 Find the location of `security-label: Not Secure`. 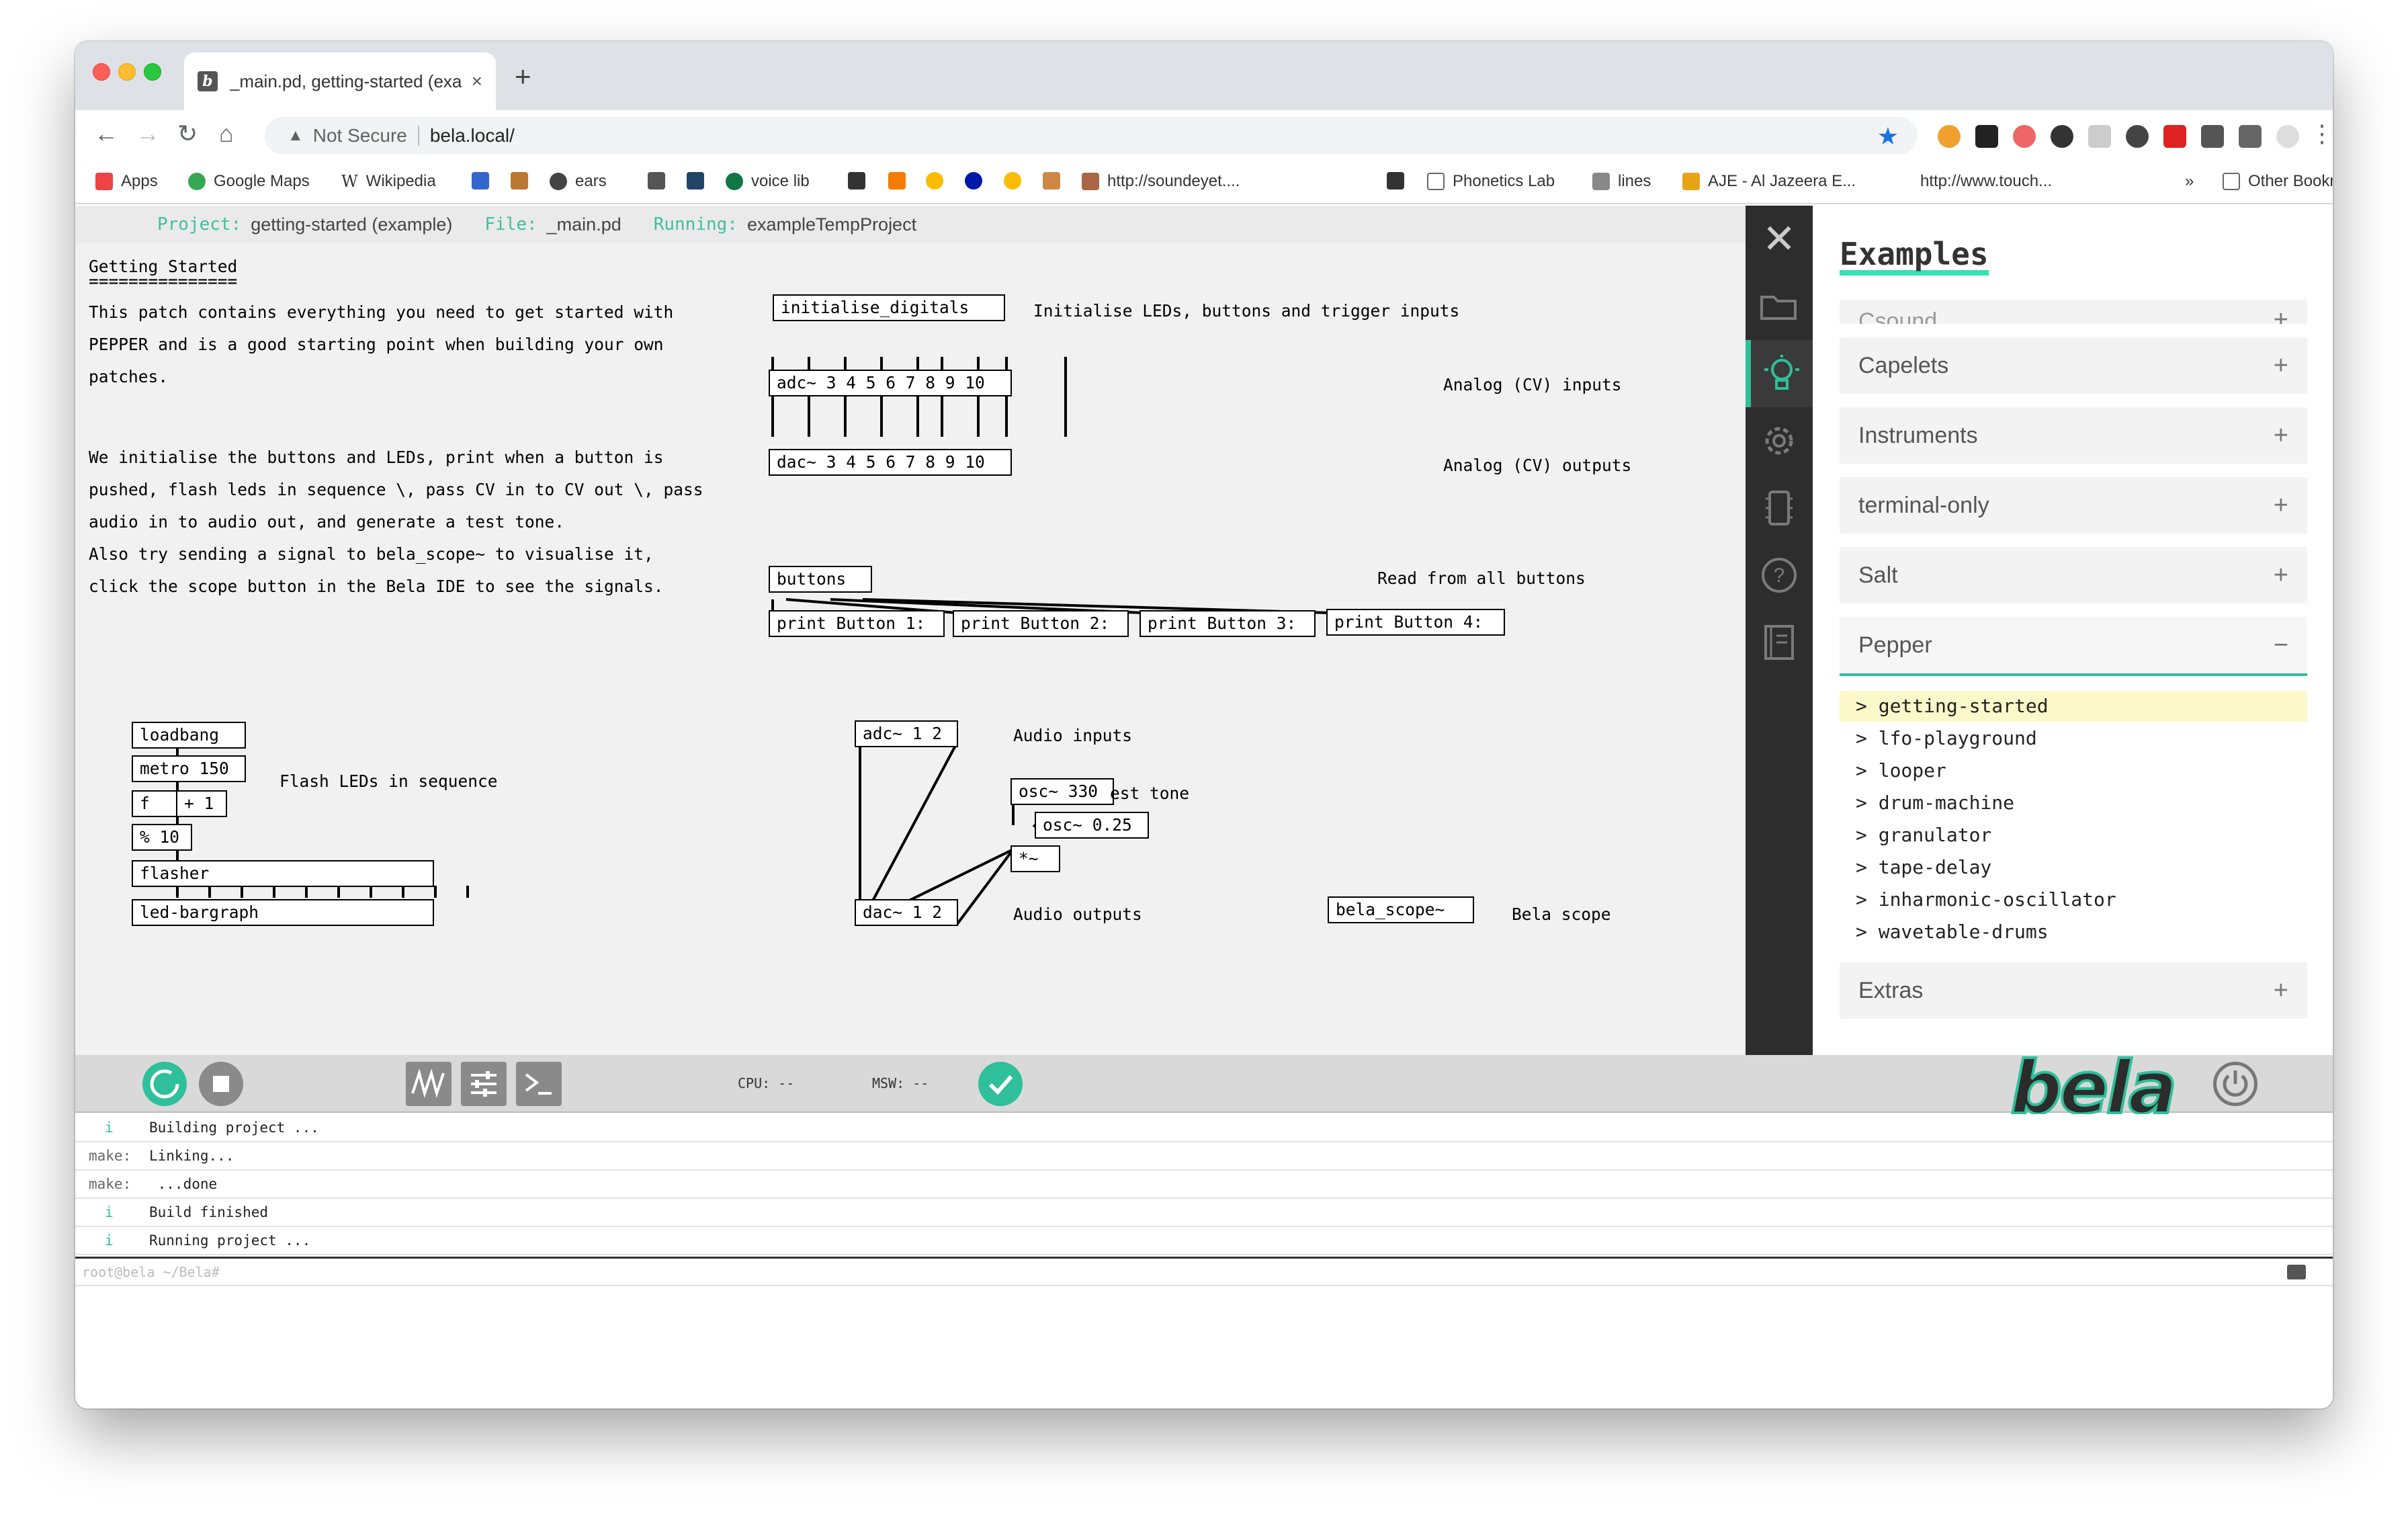

security-label: Not Secure is located at coordinates (360, 135).